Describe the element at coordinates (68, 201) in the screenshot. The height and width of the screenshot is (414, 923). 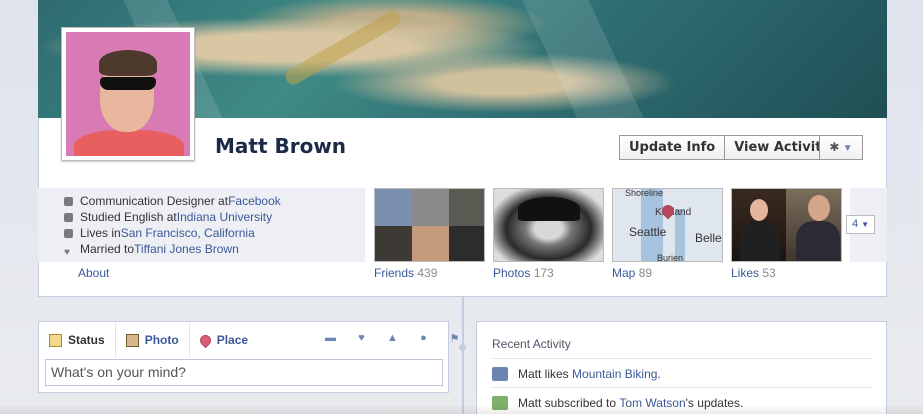
I see `briefcase-icon` at that location.